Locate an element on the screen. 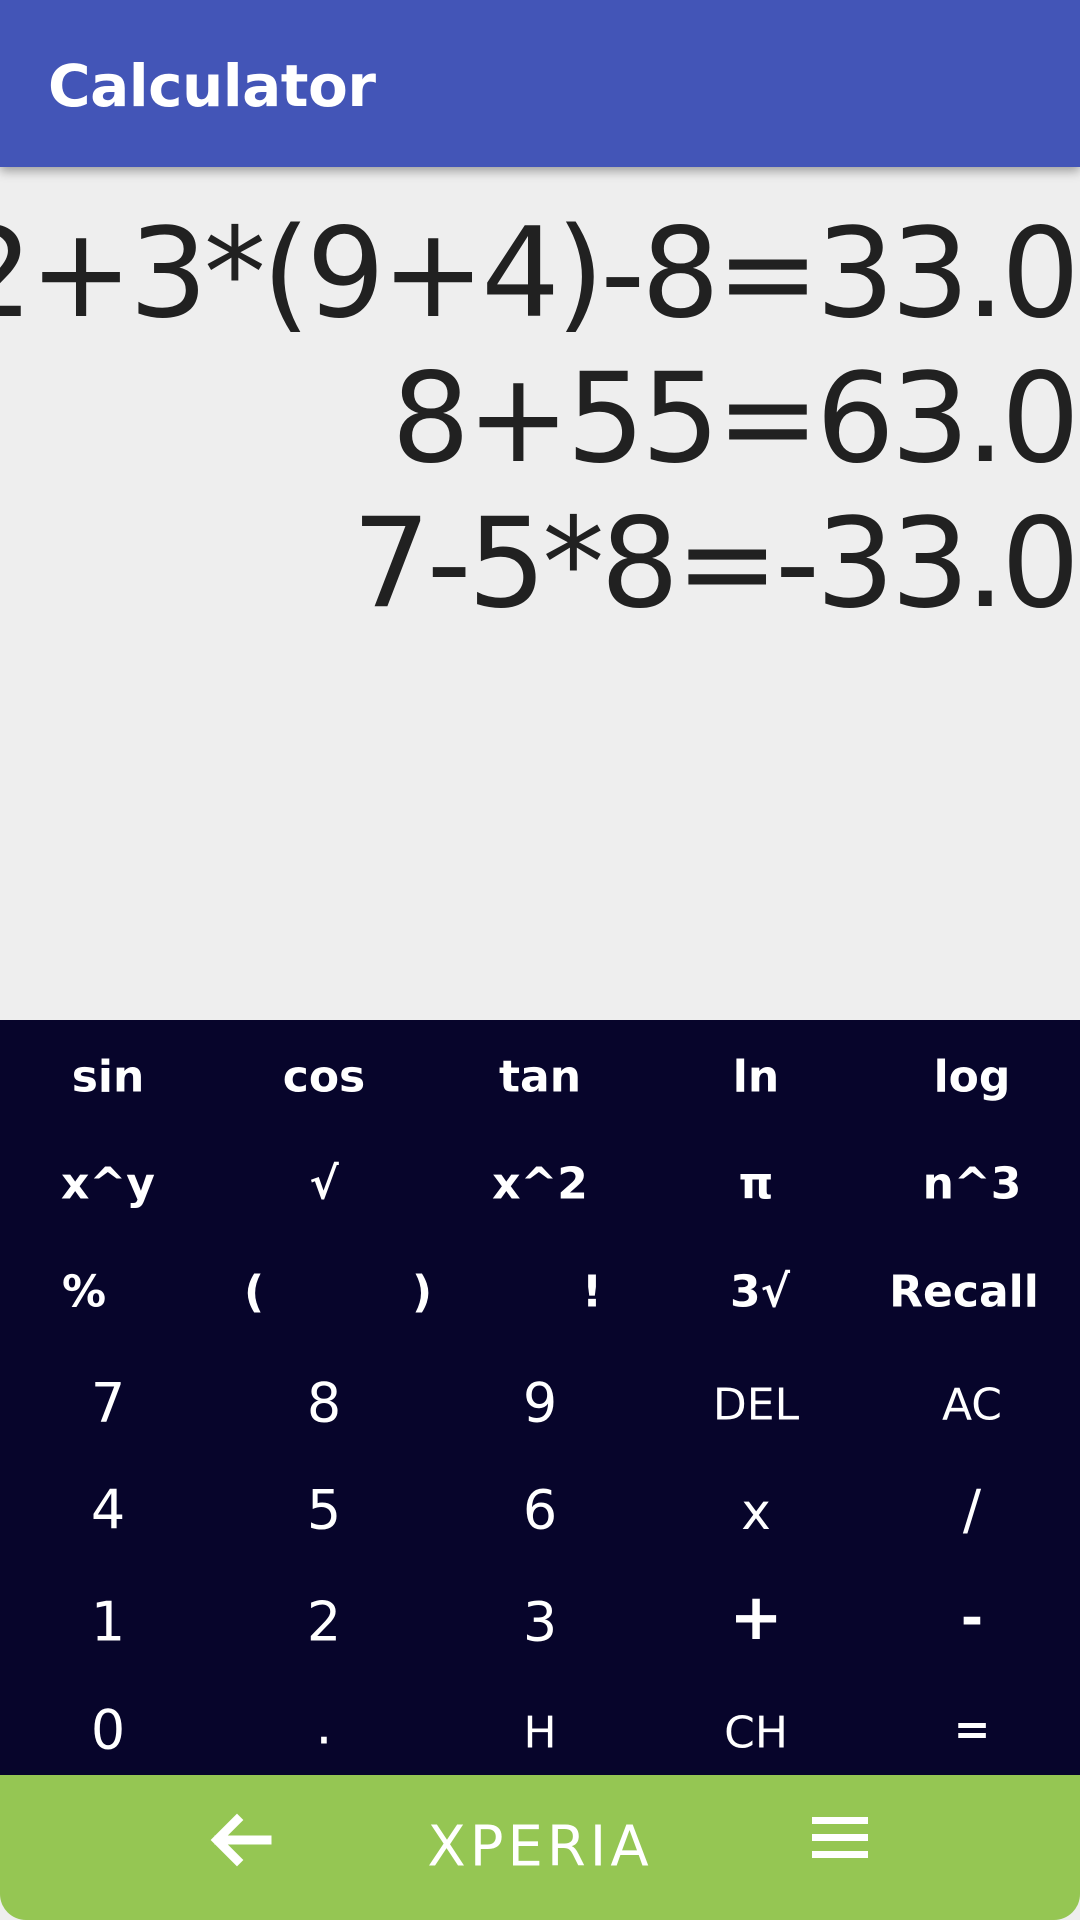 This screenshot has width=1080, height=1920. digit-8-button: 8 is located at coordinates (324, 1403).